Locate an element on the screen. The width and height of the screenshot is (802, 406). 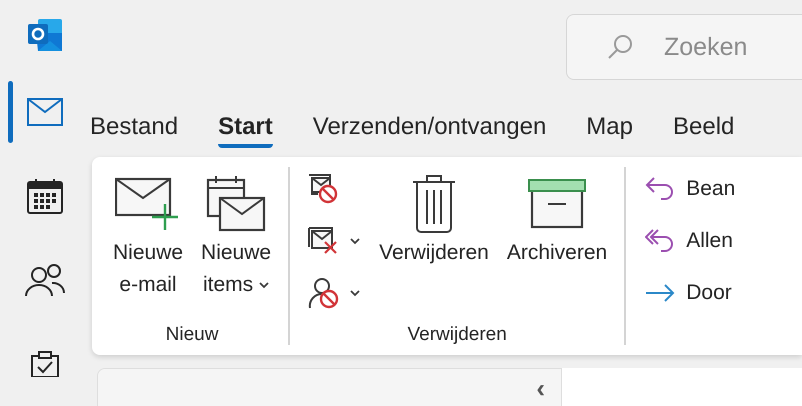
ribbon-button: Verwijderen is located at coordinates (434, 240).